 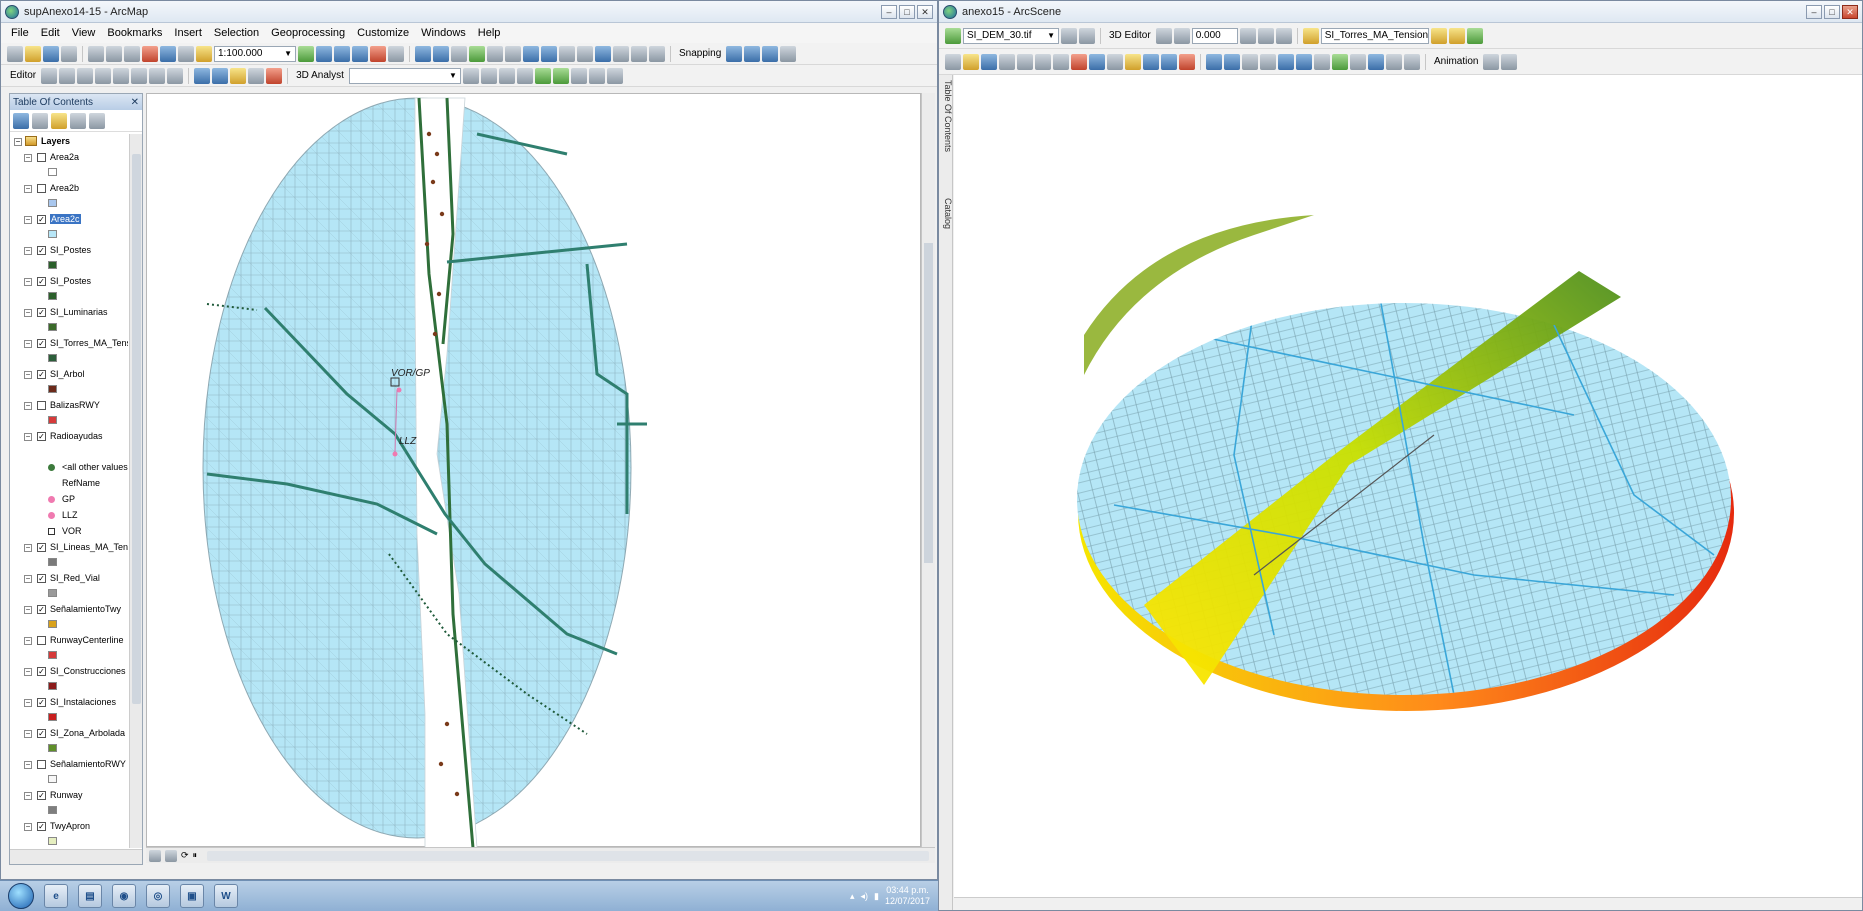 What do you see at coordinates (378, 53) in the screenshot?
I see `arctoolbox-icon` at bounding box center [378, 53].